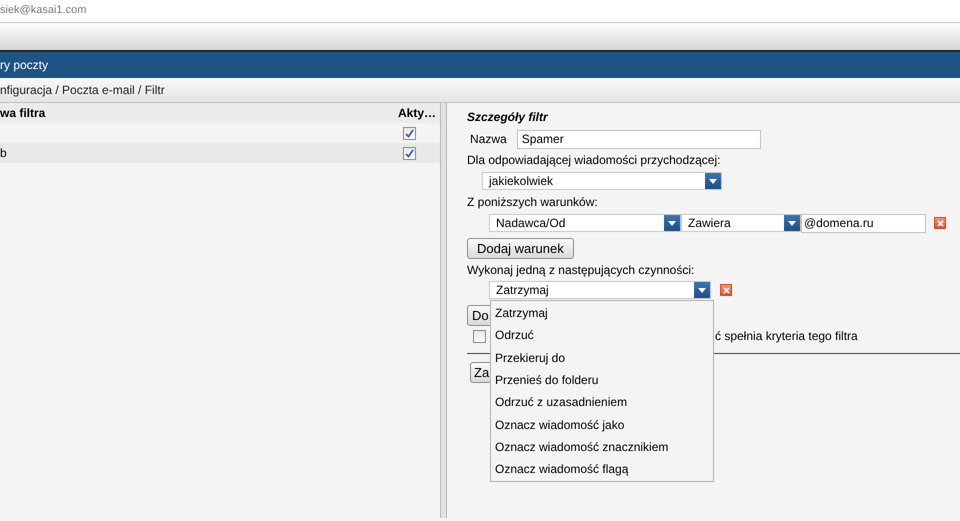  What do you see at coordinates (533, 202) in the screenshot?
I see `field-label: Z poniższych warunków:` at bounding box center [533, 202].